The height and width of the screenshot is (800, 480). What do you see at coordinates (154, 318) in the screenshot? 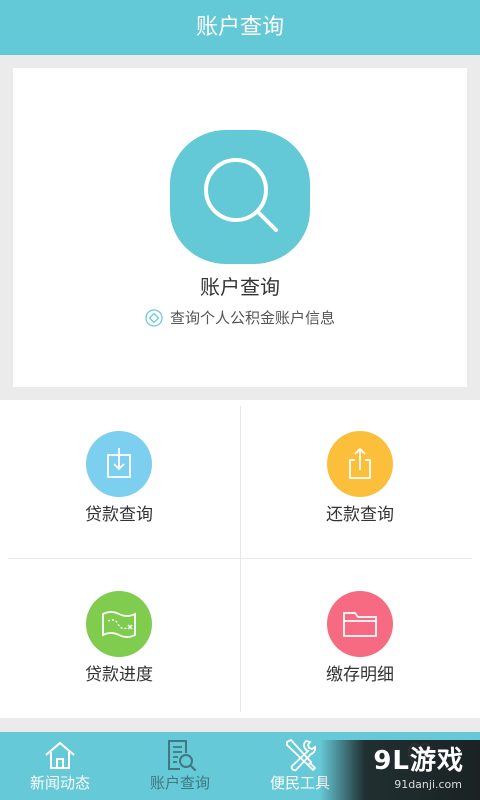
I see `diamond-icon` at bounding box center [154, 318].